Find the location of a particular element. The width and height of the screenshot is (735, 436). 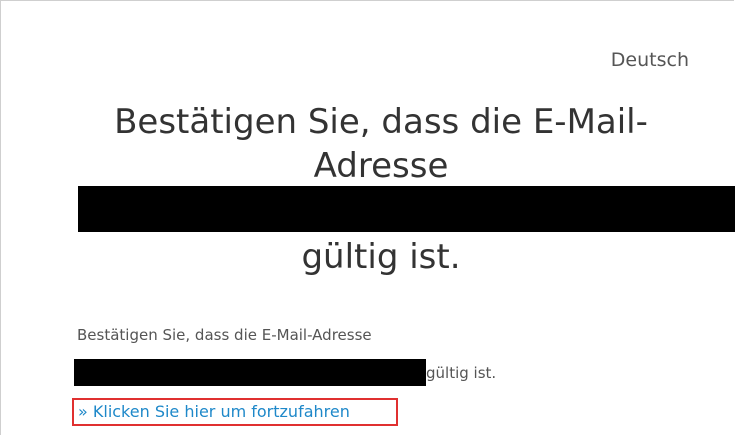

confirmation-text-ending: gültig ist. is located at coordinates (461, 373).